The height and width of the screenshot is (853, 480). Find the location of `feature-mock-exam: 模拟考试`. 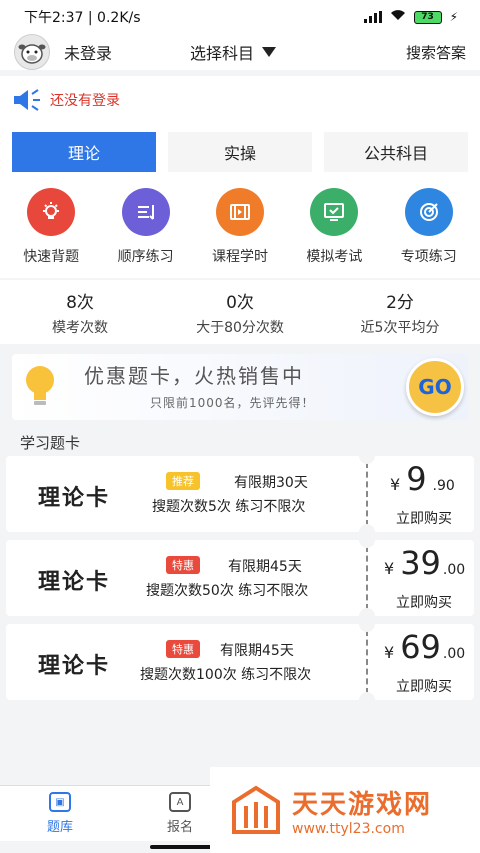

feature-mock-exam: 模拟考试 is located at coordinates (334, 227).